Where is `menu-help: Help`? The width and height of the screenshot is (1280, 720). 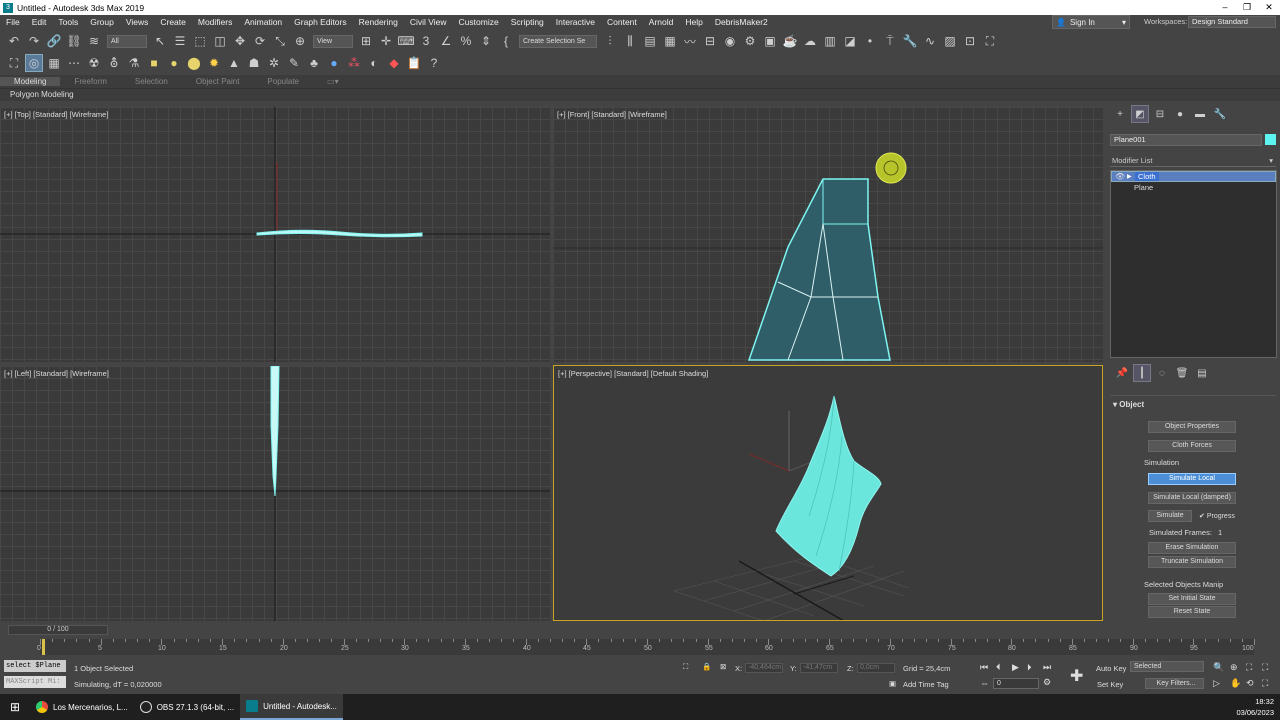 menu-help: Help is located at coordinates (693, 22).